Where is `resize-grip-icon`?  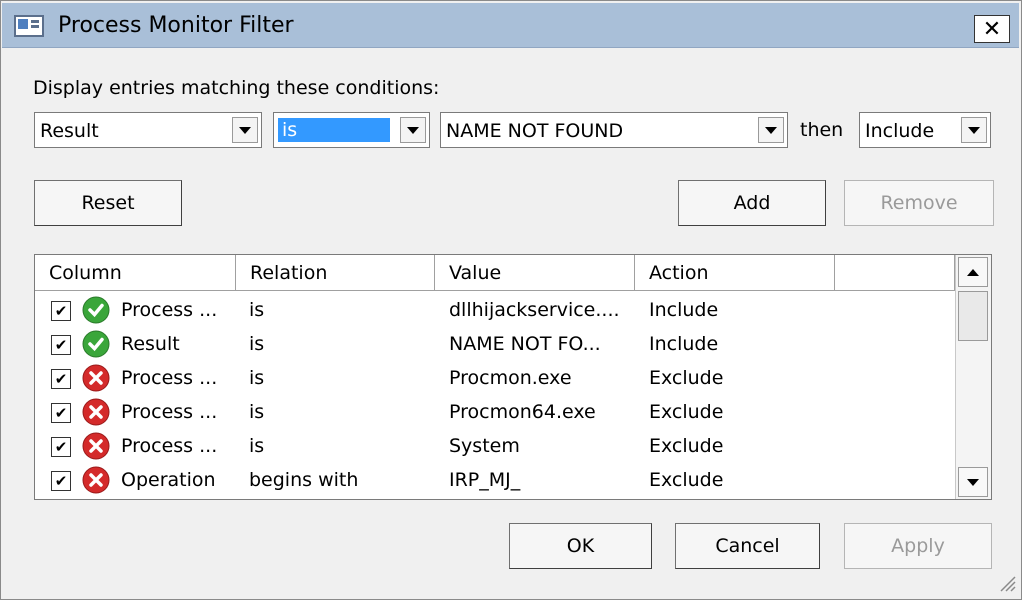 resize-grip-icon is located at coordinates (1006, 582).